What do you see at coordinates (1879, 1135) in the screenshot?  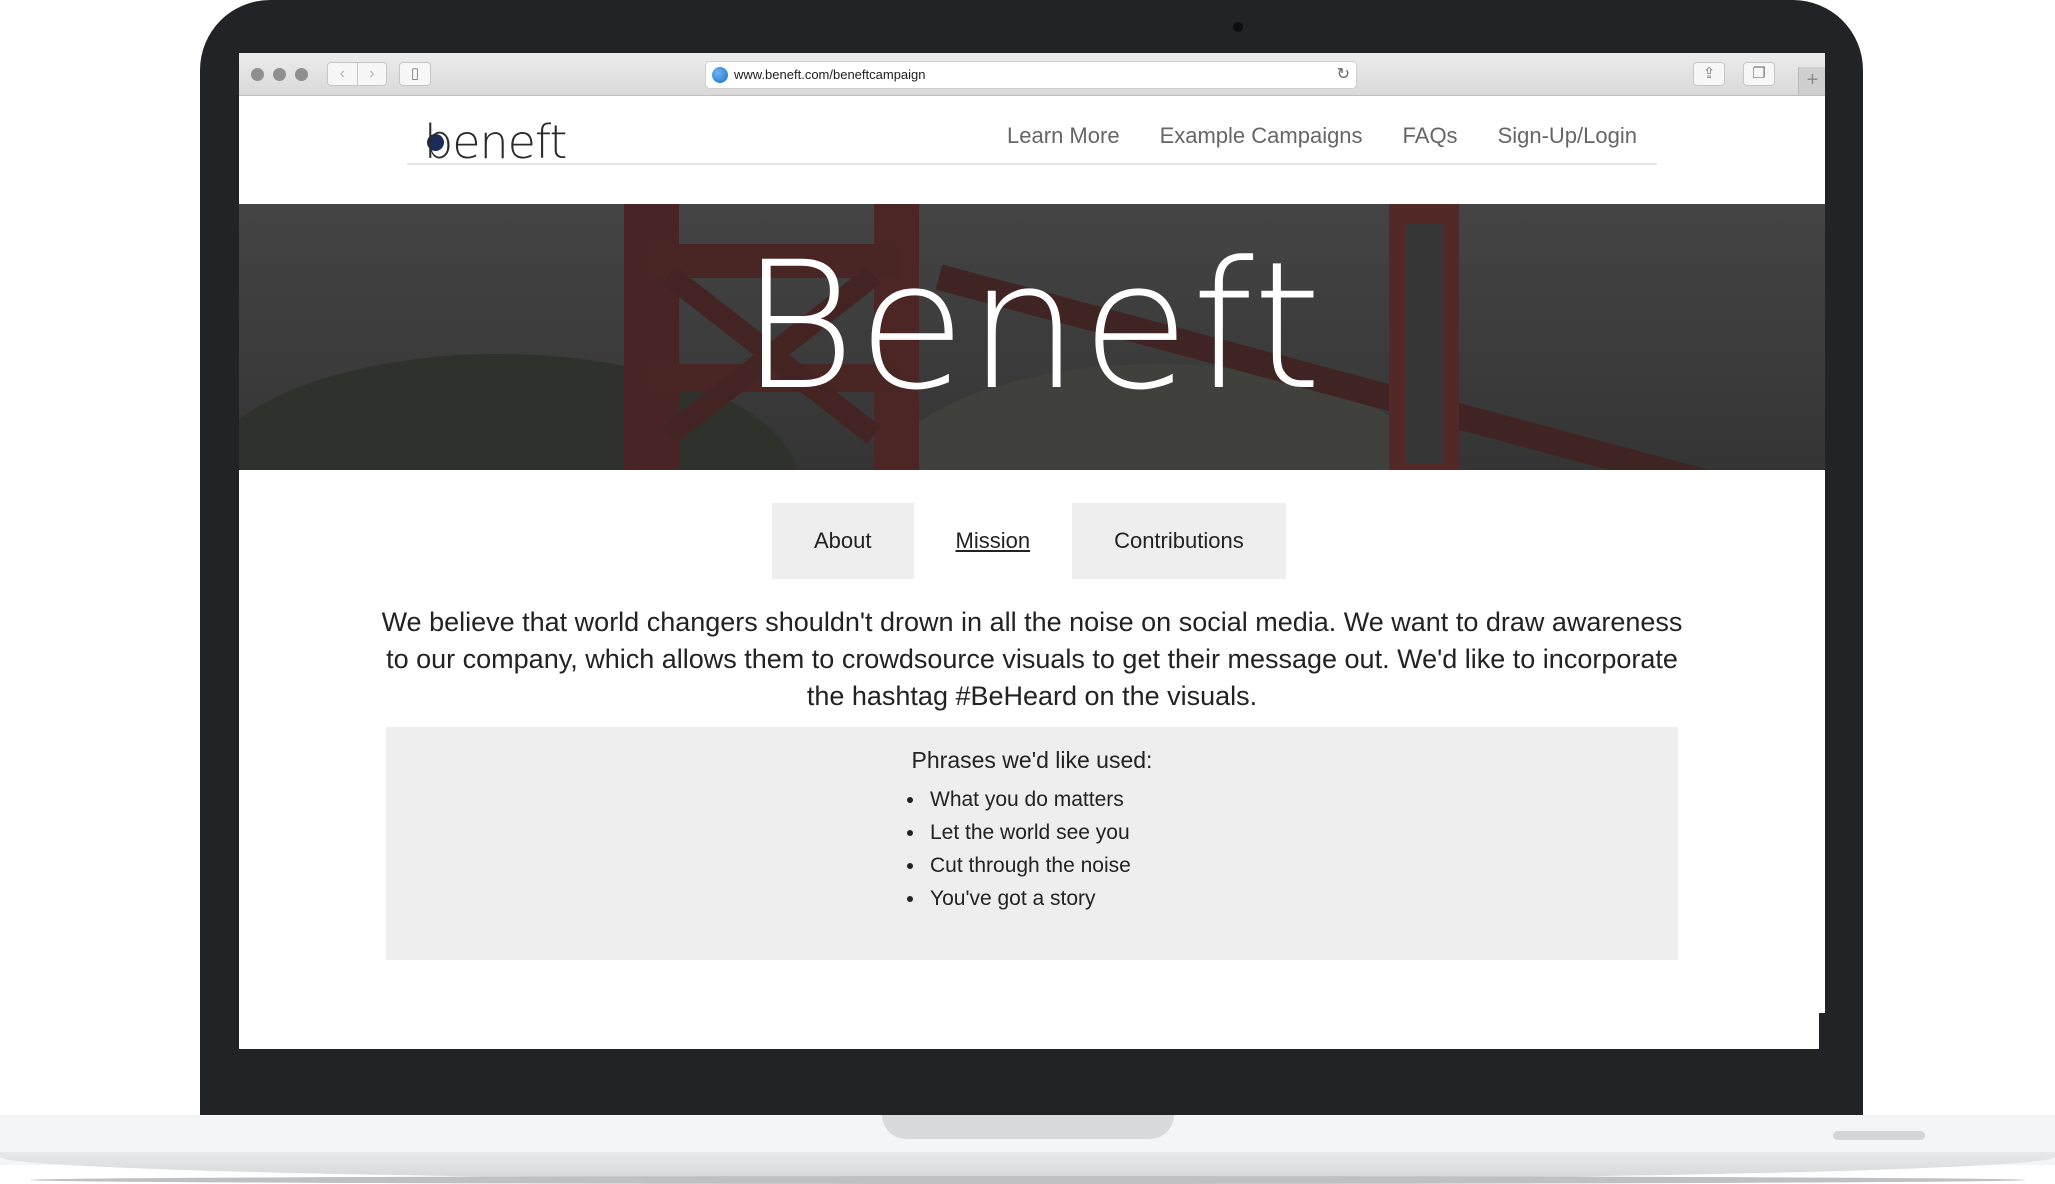 I see `laptop-foot` at bounding box center [1879, 1135].